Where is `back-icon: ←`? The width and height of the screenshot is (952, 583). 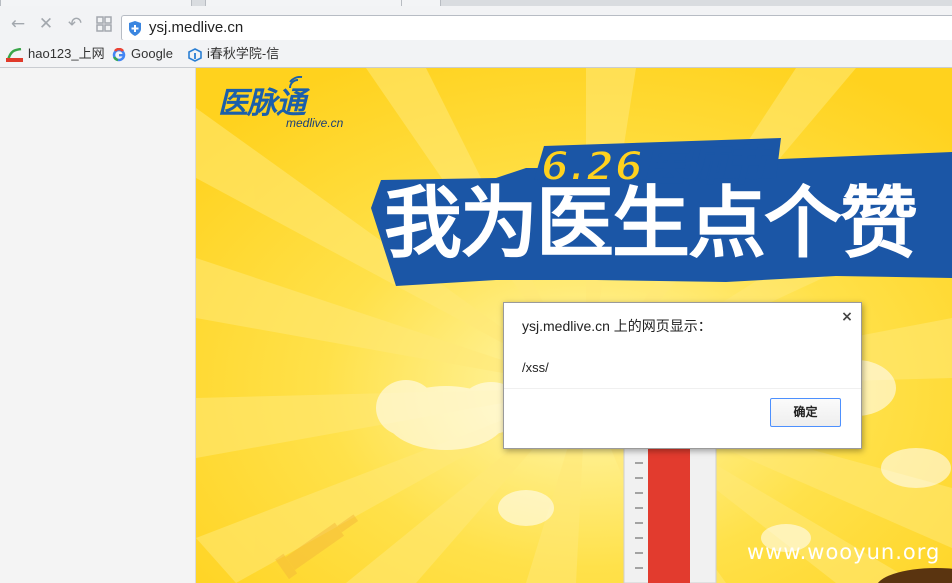 back-icon: ← is located at coordinates (18, 24).